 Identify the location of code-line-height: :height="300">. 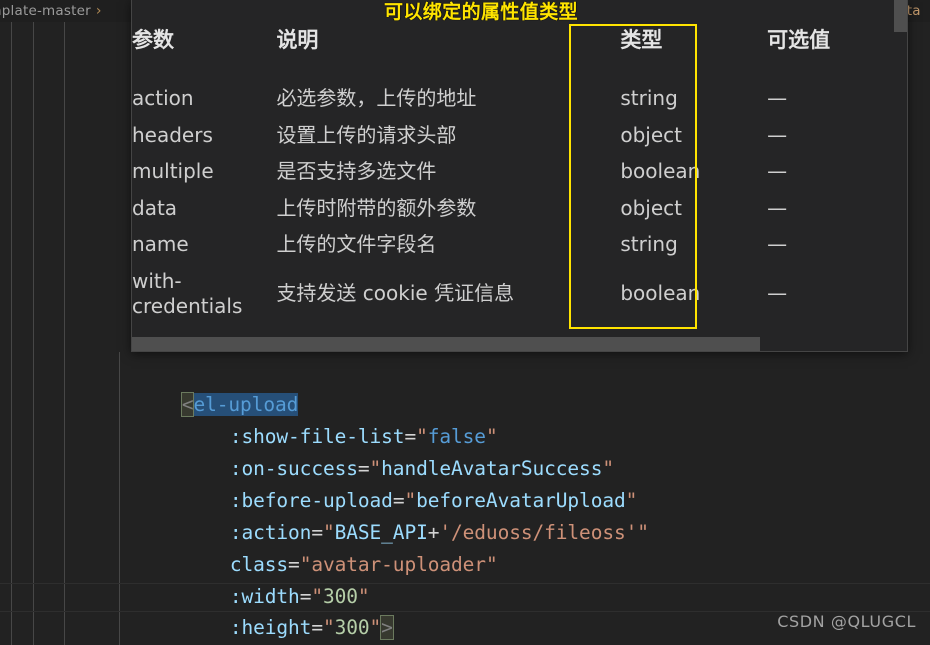
(197, 612).